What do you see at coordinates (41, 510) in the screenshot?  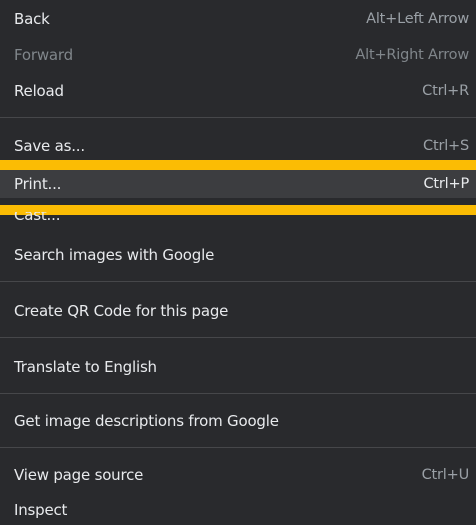 I see `menu-item-label: Inspect` at bounding box center [41, 510].